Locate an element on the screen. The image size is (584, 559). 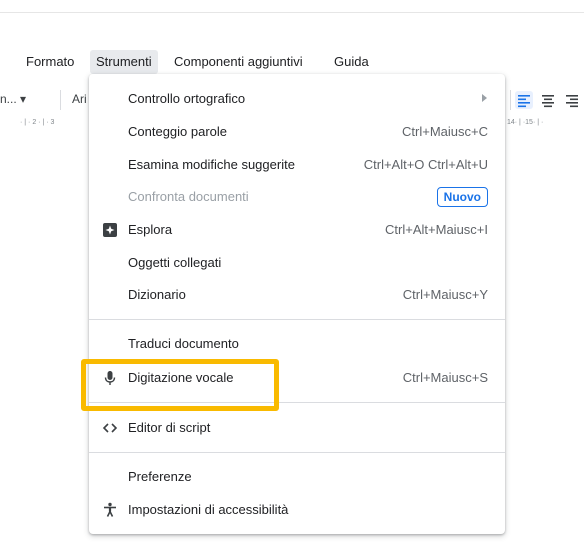
align-center-icon is located at coordinates (548, 100).